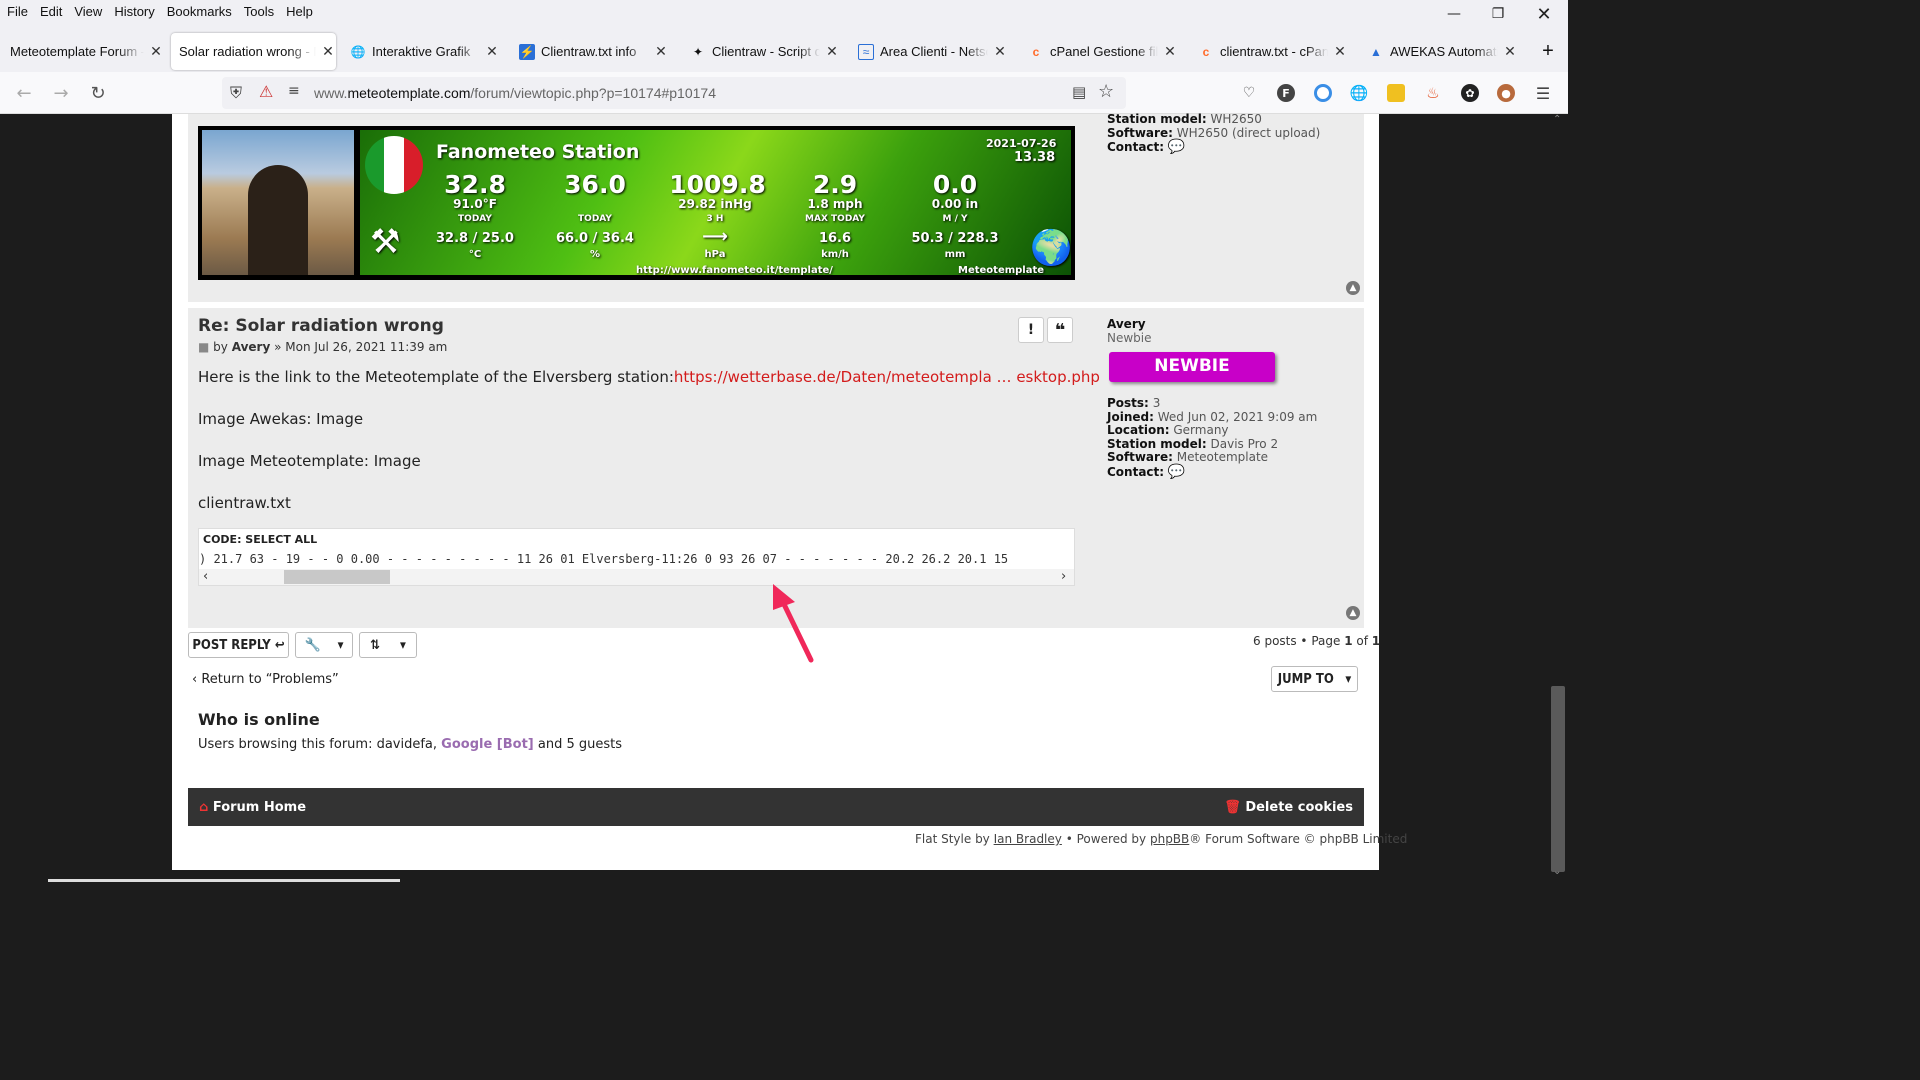 The width and height of the screenshot is (1920, 1080). Describe the element at coordinates (1249, 93) in the screenshot. I see `pocket-icon: ♡` at that location.